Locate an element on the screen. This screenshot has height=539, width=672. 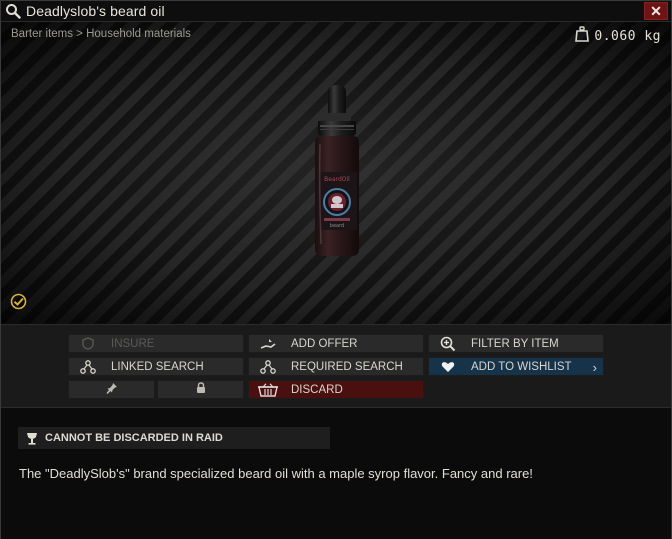
pin-icon is located at coordinates (112, 389).